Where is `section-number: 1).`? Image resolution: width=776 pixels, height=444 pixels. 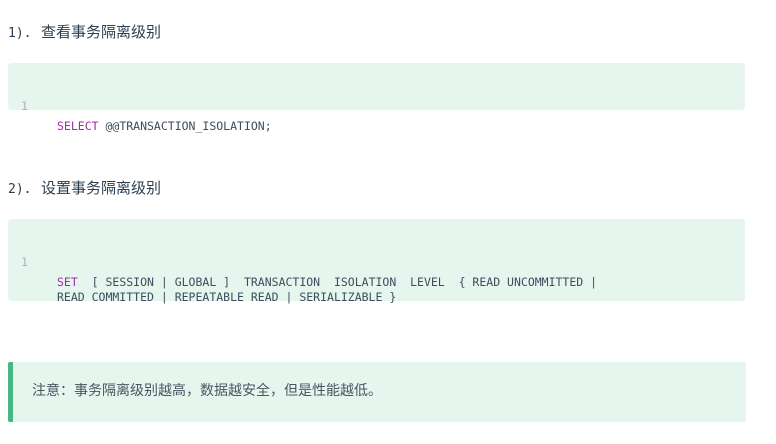
section-number: 1). is located at coordinates (20, 33).